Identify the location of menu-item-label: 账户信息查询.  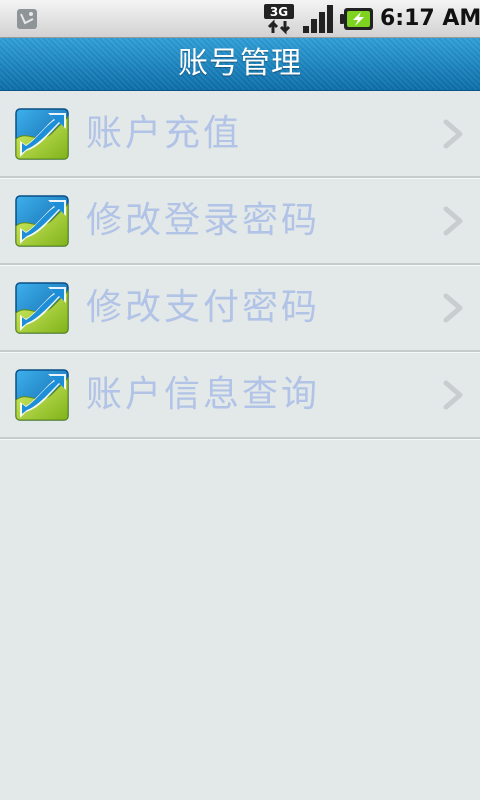
(203, 394).